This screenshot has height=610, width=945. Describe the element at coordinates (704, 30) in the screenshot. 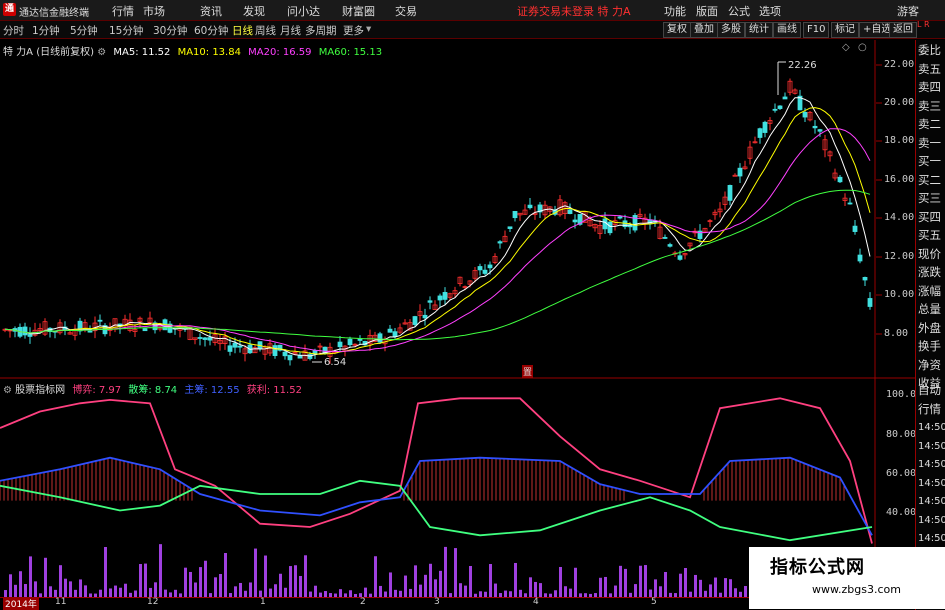

I see `overlay-button: 叠加` at that location.